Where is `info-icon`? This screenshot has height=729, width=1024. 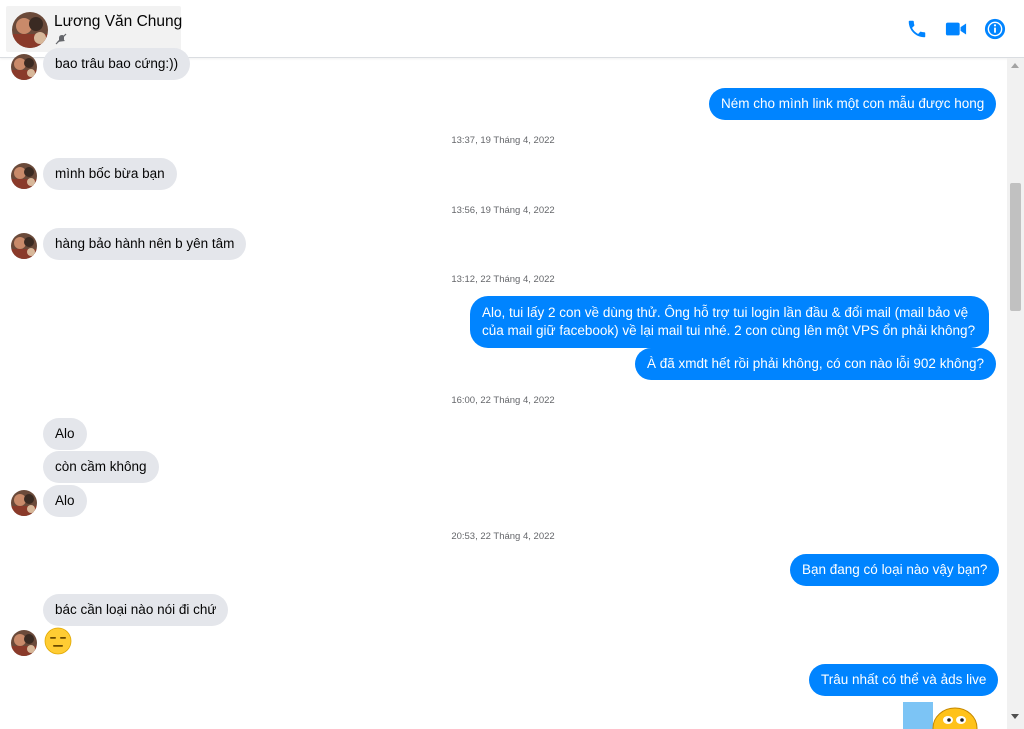 info-icon is located at coordinates (995, 29).